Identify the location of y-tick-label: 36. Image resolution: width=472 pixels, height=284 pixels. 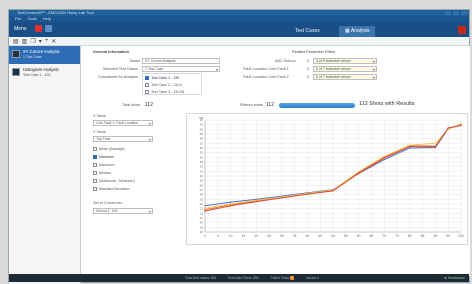
(202, 148).